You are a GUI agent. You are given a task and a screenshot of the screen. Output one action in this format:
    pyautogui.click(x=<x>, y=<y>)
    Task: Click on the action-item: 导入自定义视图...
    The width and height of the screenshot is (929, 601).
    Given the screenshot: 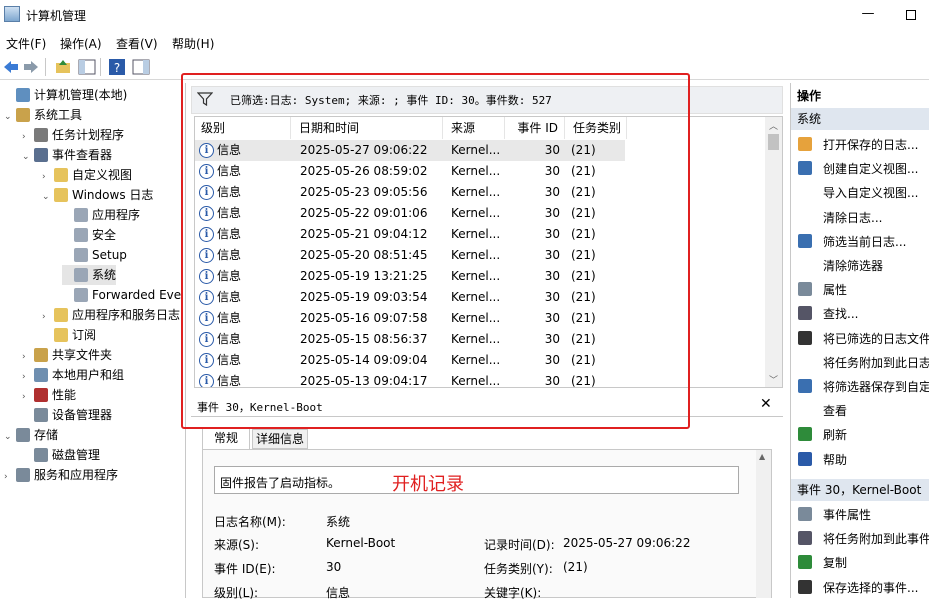 What is the action you would take?
    pyautogui.click(x=870, y=192)
    